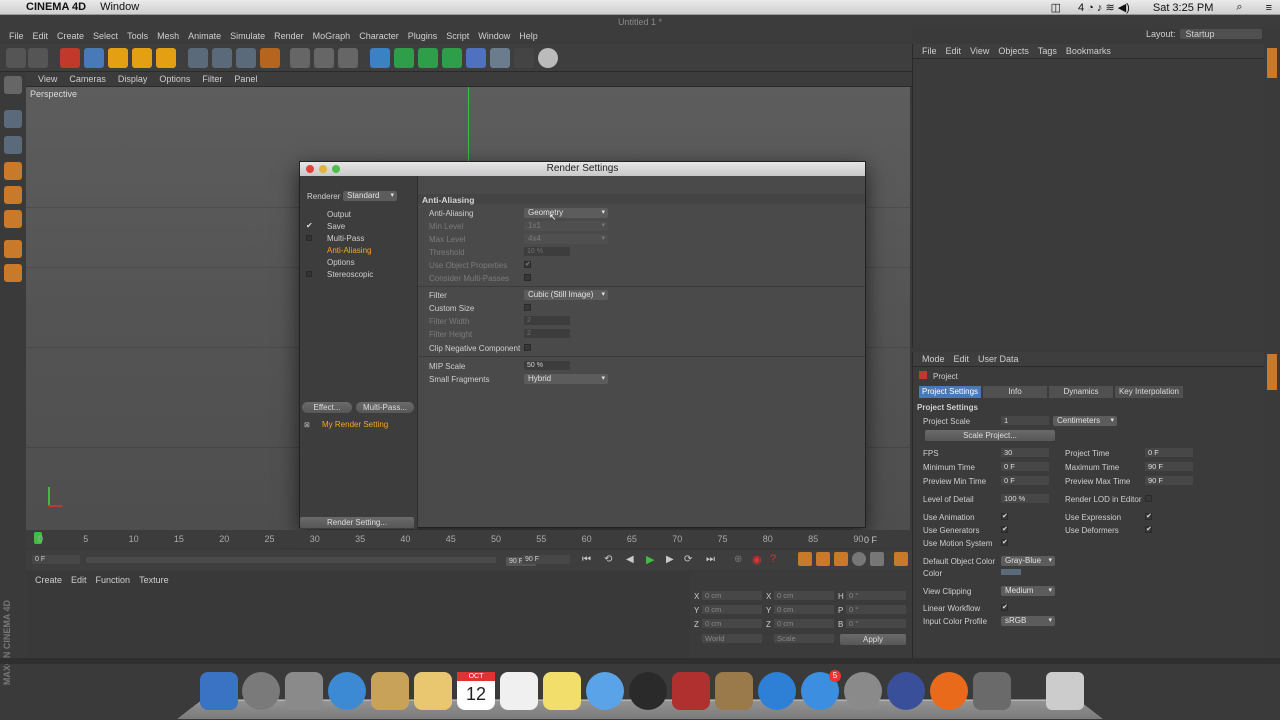 The image size is (1280, 720). What do you see at coordinates (804, 595) in the screenshot?
I see `sx-field: 0 cm` at bounding box center [804, 595].